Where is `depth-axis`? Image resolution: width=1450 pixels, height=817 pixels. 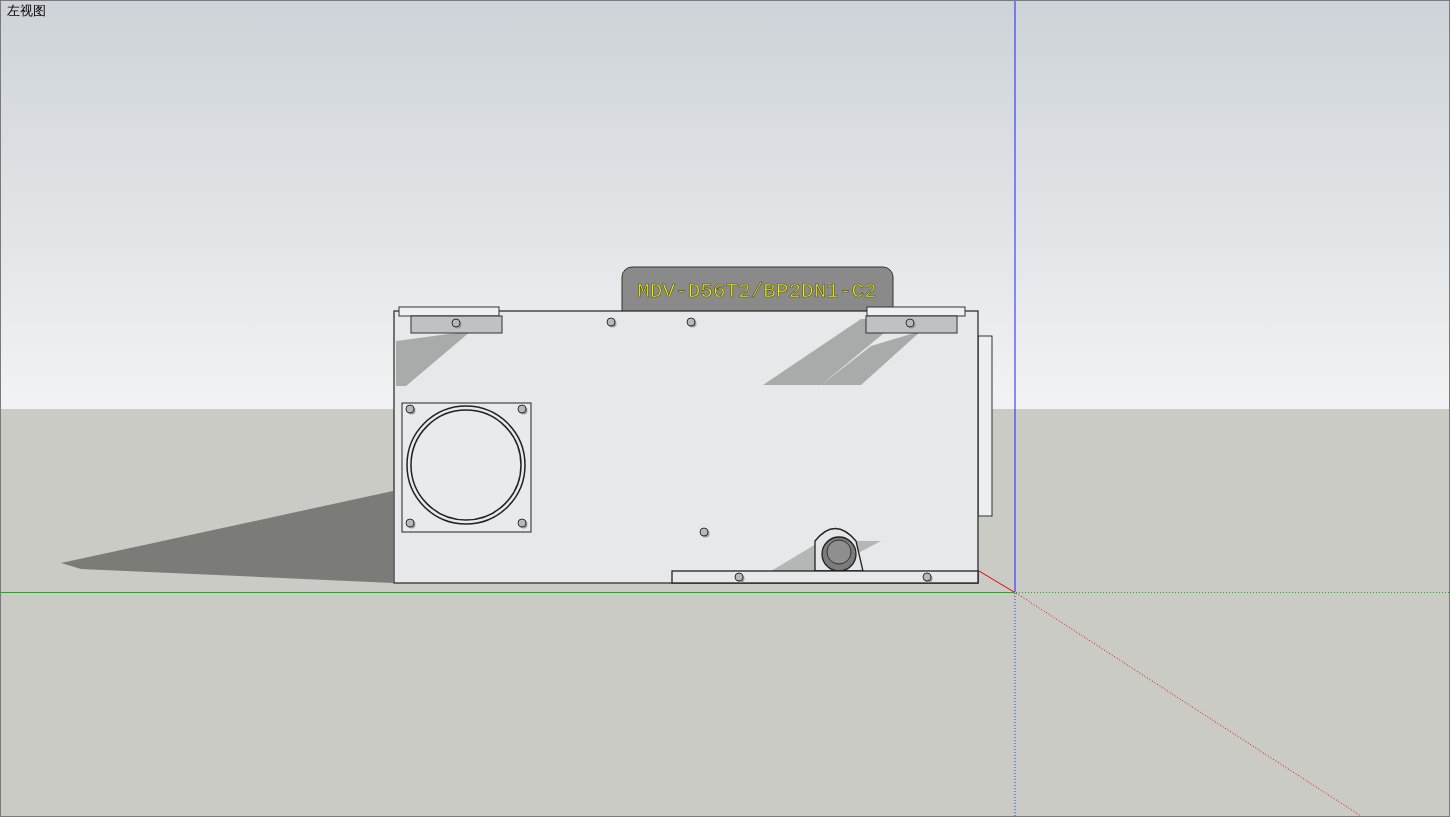
depth-axis is located at coordinates (996, 581).